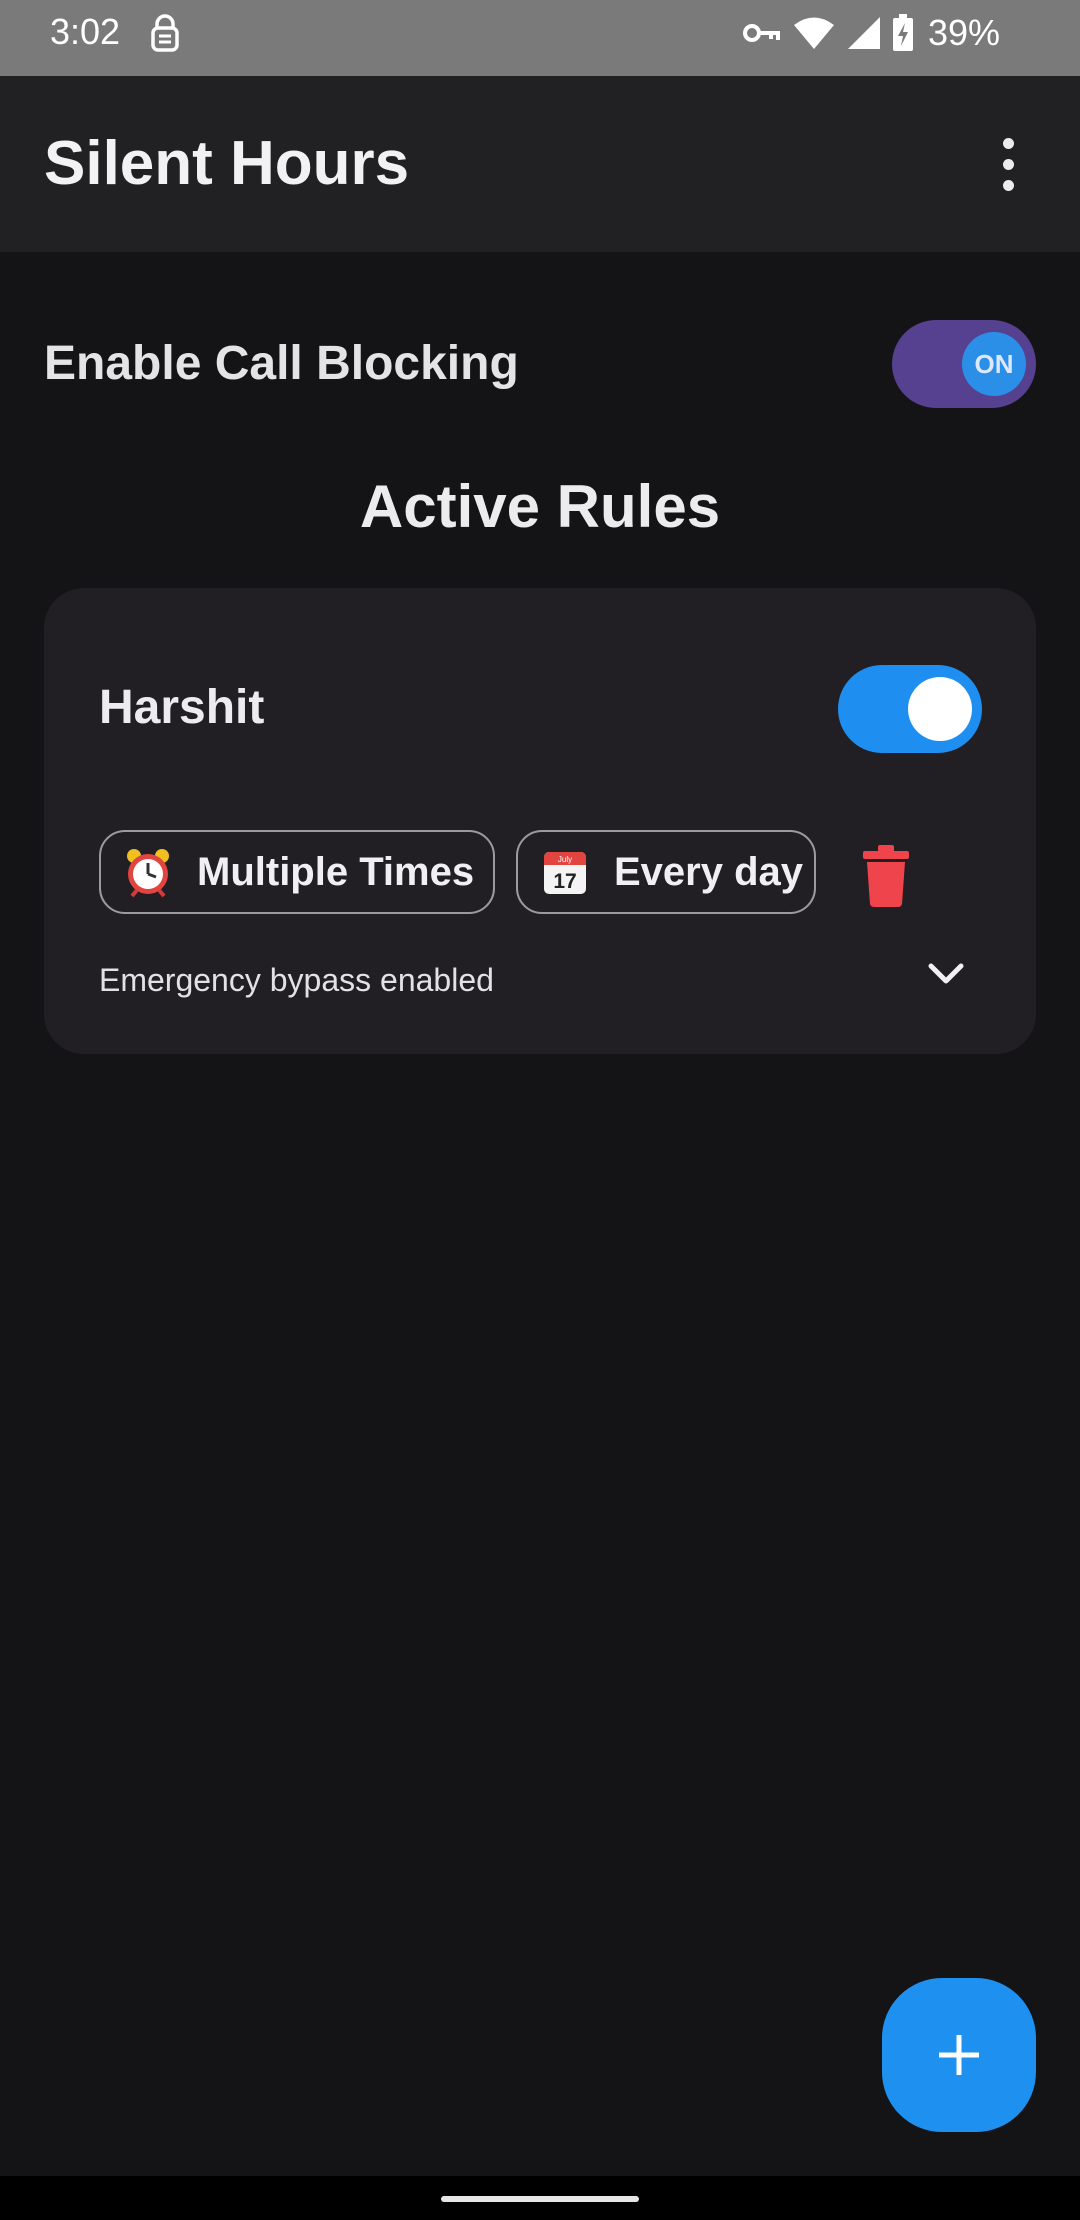  I want to click on svg-text: July, so click(565, 859).